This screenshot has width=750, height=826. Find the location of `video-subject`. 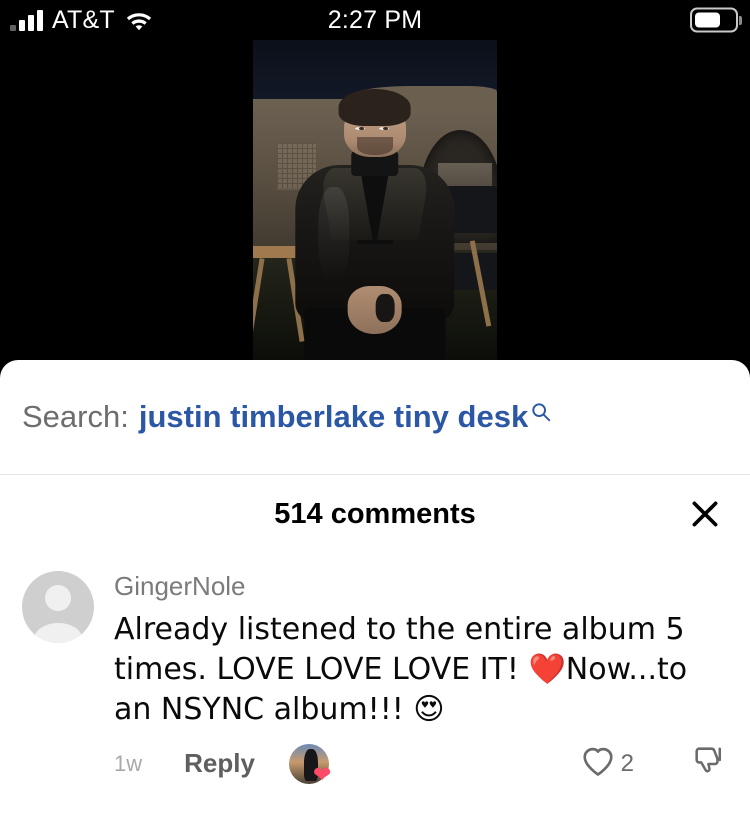

video-subject is located at coordinates (375, 229).